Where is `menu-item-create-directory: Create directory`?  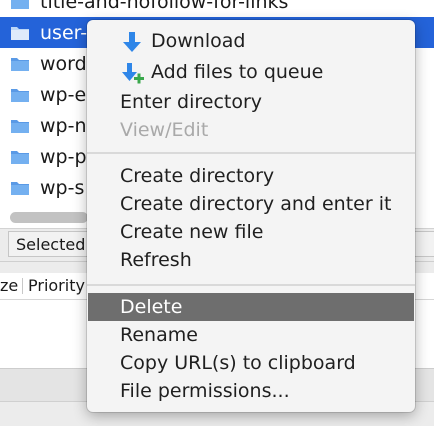
menu-item-create-directory: Create directory is located at coordinates (251, 176).